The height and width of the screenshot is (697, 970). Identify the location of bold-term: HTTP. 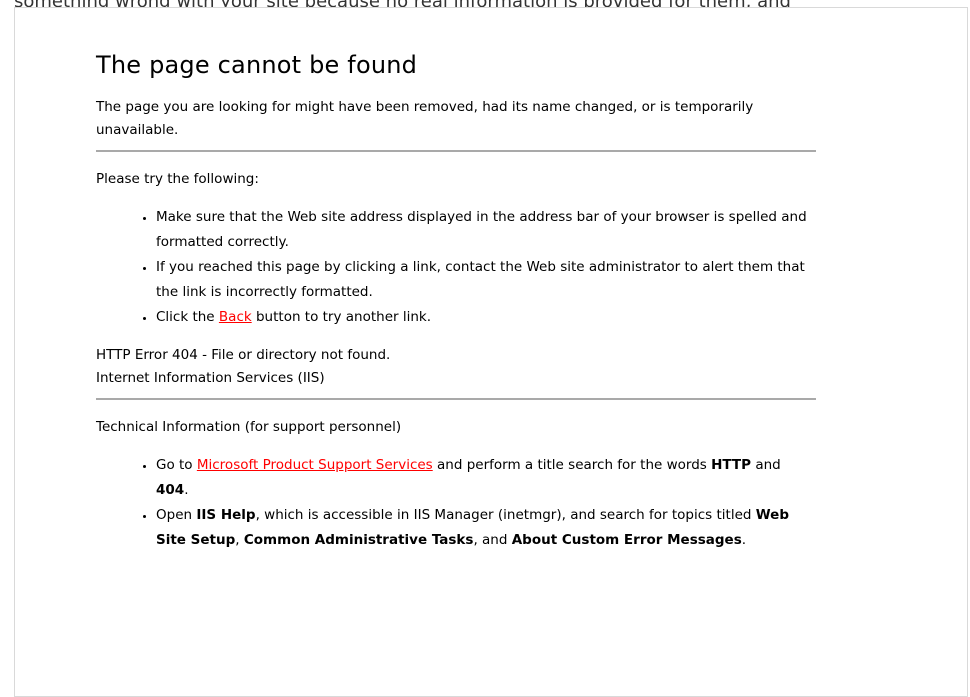
(731, 465).